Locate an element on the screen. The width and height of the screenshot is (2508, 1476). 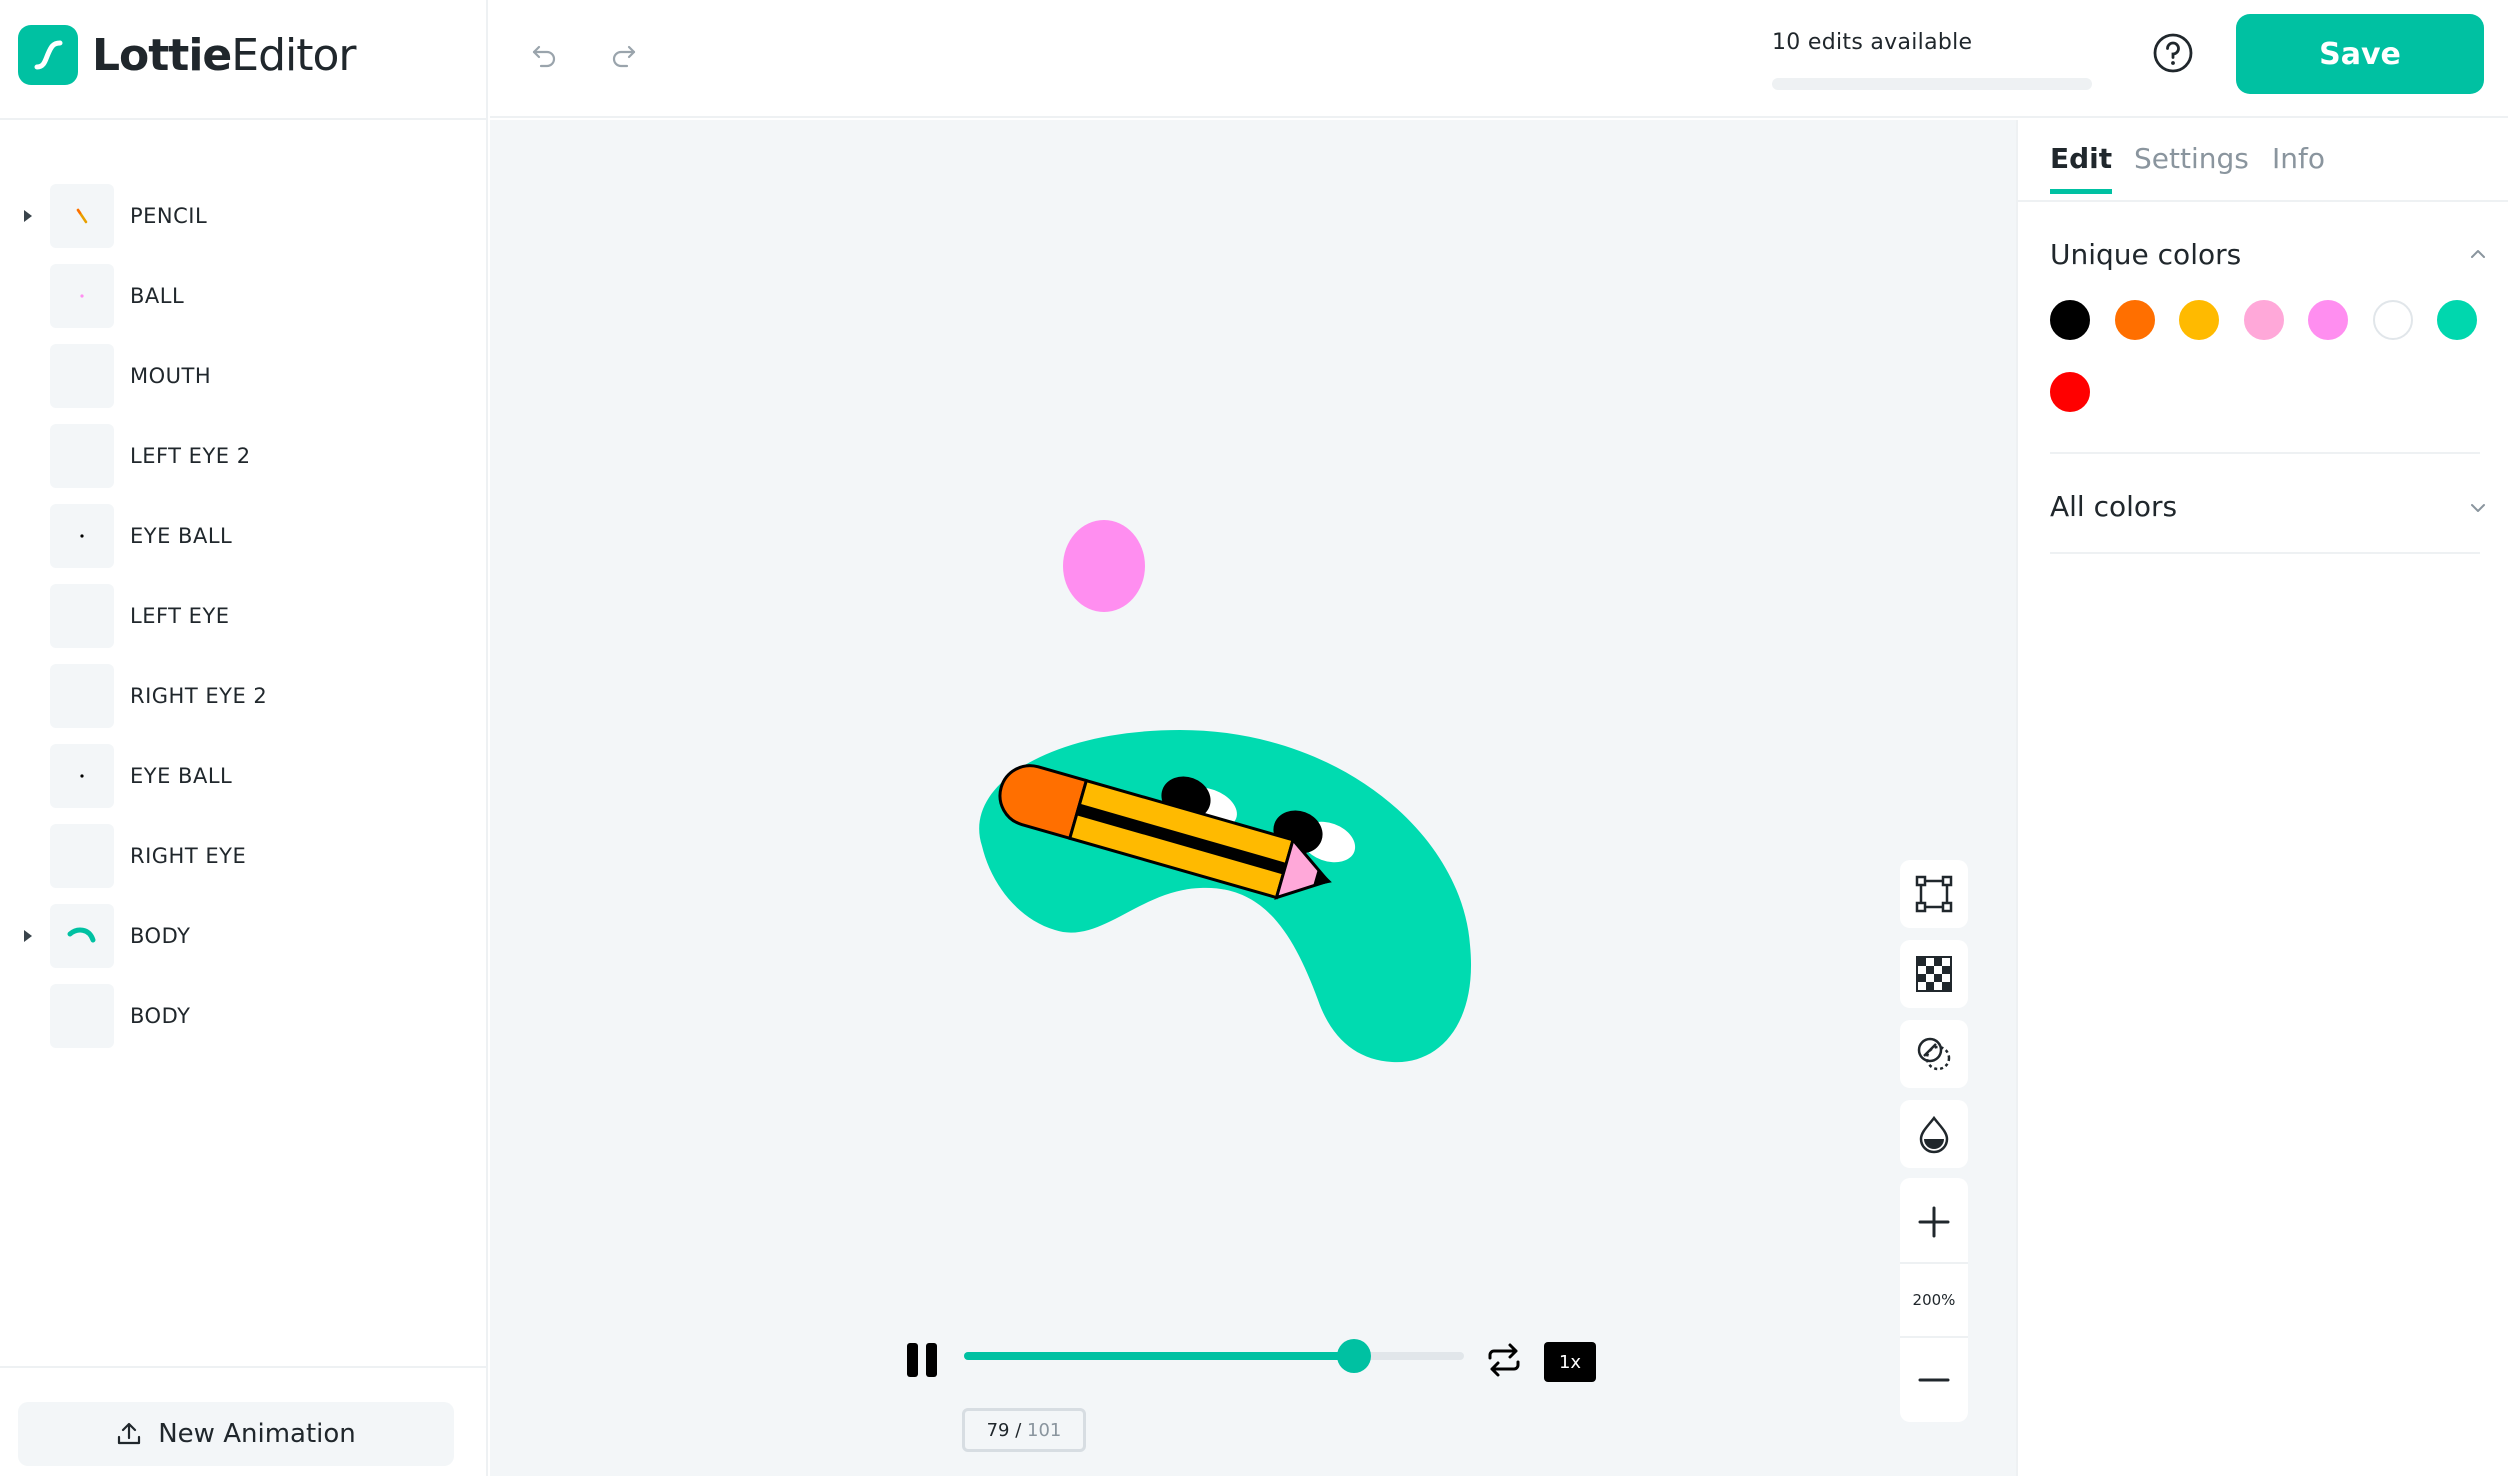
layer-item: RIGHT EYE is located at coordinates (244, 856).